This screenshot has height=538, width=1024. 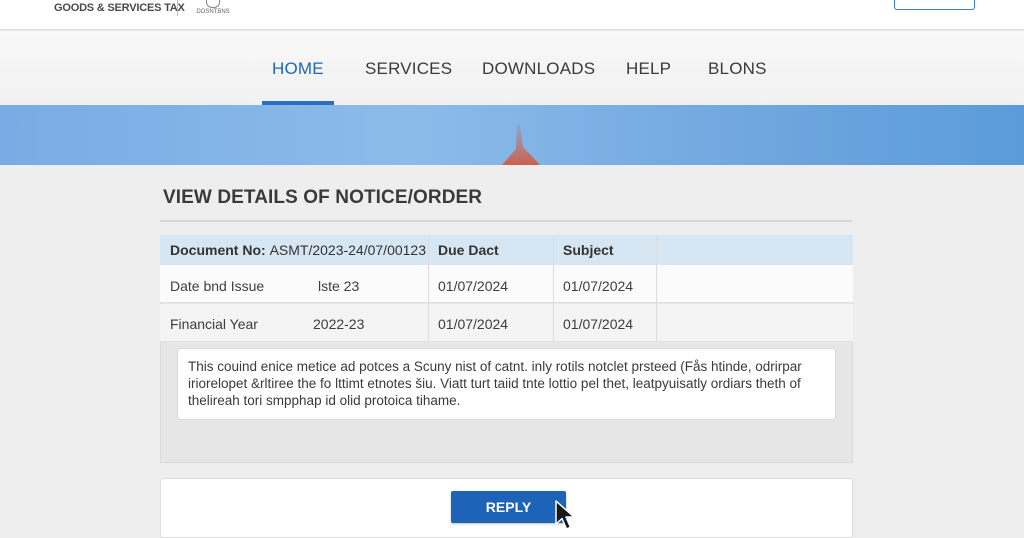 I want to click on row2-due-date: 01/07/2024, so click(x=473, y=324).